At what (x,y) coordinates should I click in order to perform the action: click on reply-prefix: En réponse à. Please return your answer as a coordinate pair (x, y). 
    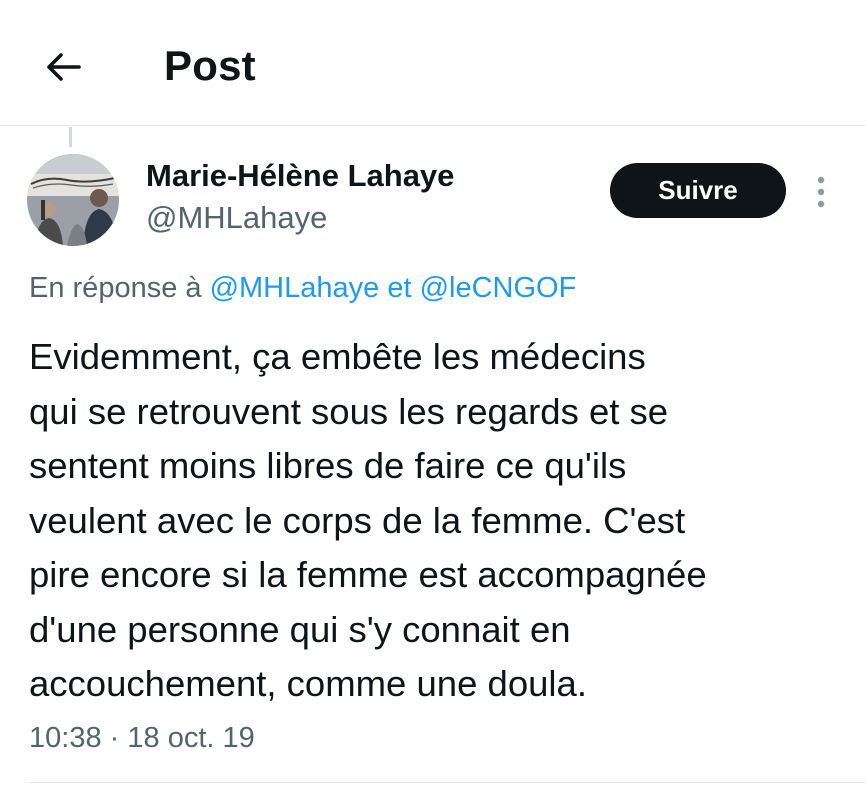
    Looking at the image, I should click on (115, 288).